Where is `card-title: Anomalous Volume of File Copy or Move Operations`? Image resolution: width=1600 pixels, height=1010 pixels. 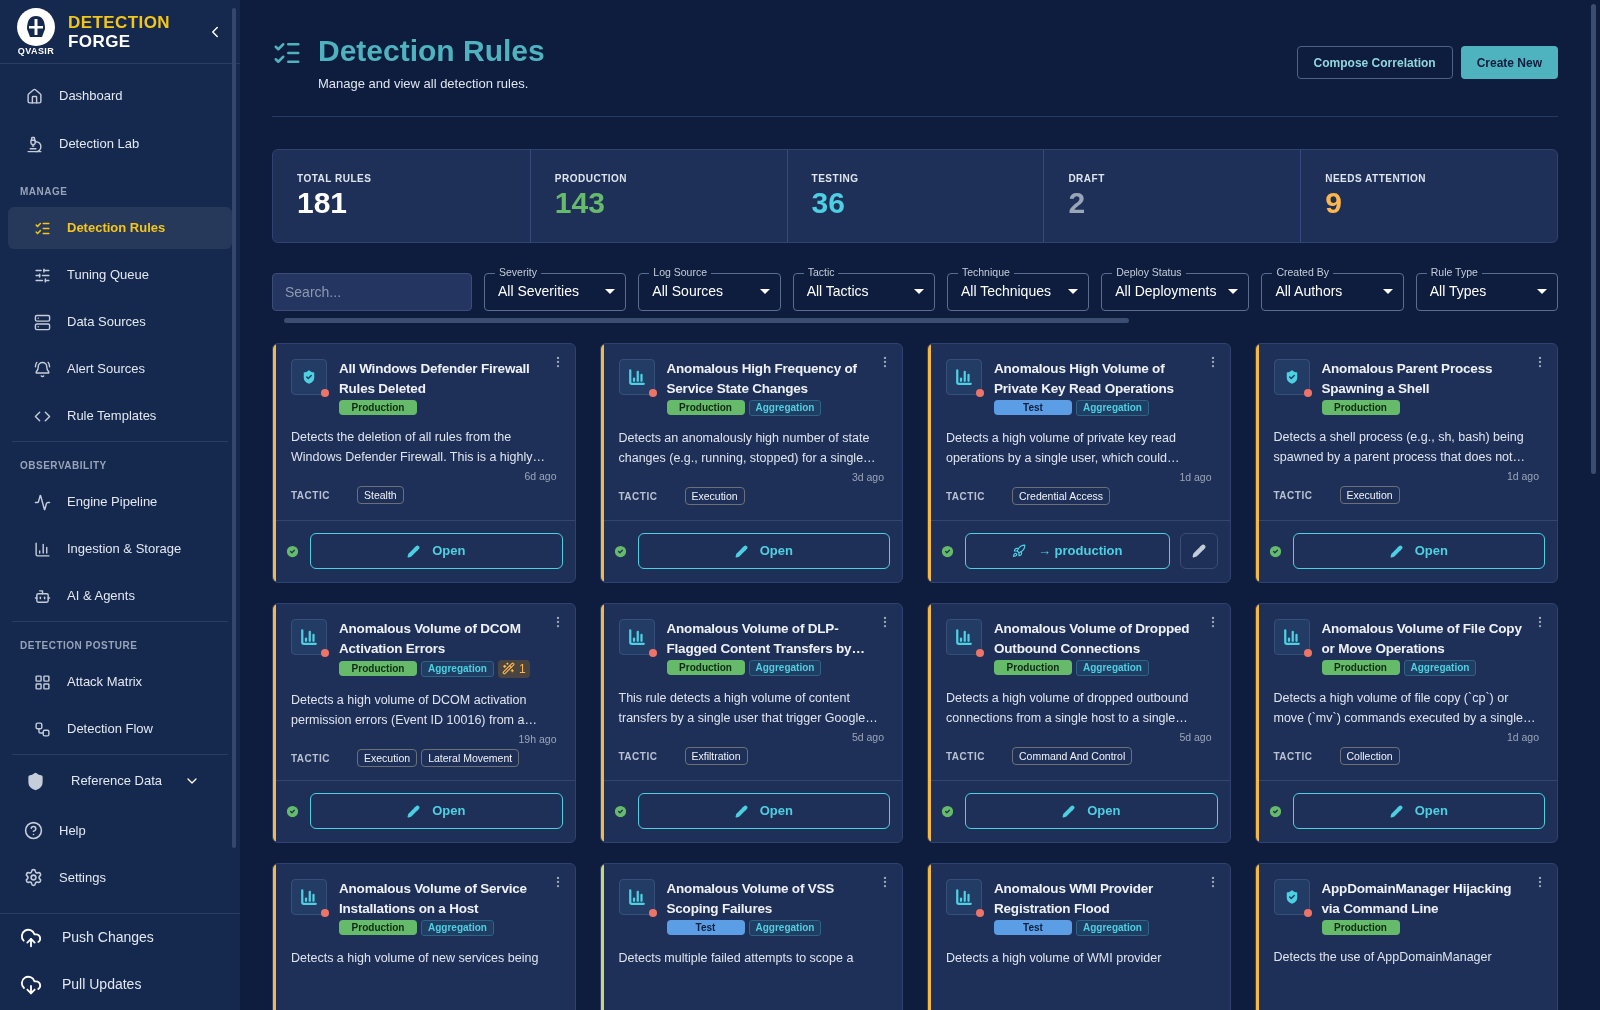
card-title: Anomalous Volume of File Copy or Move Operations is located at coordinates (1423, 638).